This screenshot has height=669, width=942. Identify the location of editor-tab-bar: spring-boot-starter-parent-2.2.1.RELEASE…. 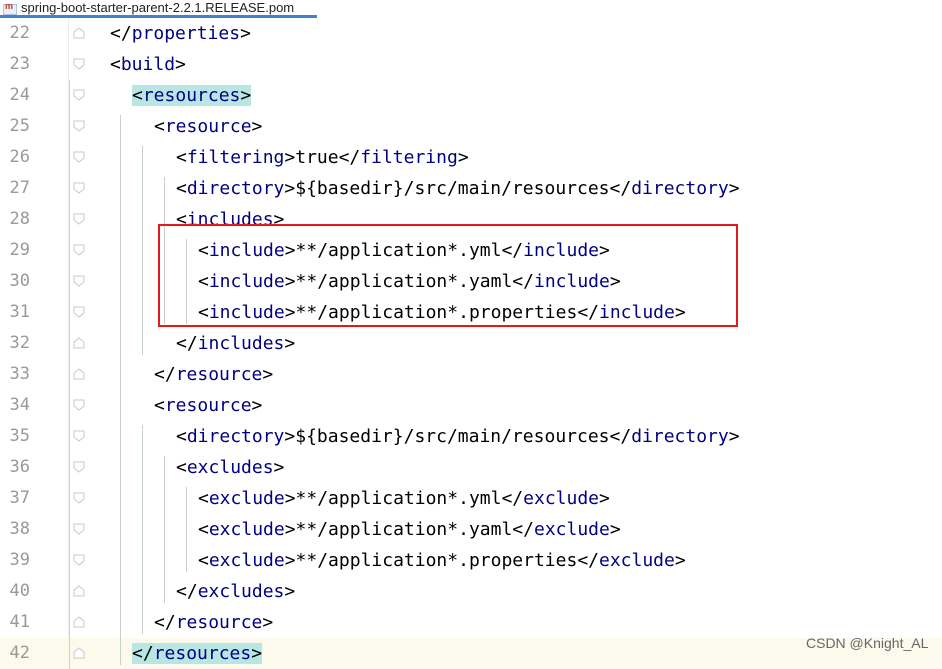
(471, 9).